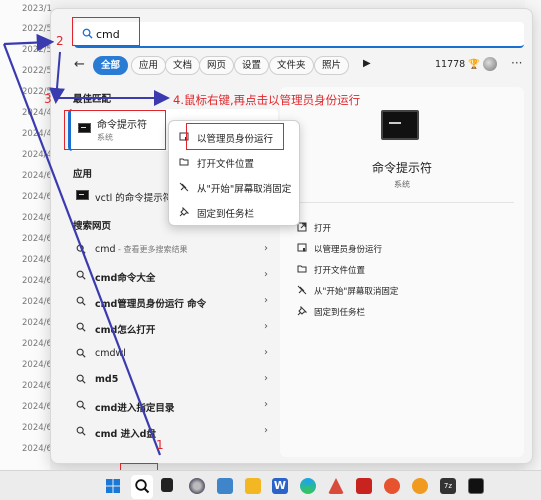 The height and width of the screenshot is (500, 541). What do you see at coordinates (149, 65) in the screenshot?
I see `filter-apps: 应用` at bounding box center [149, 65].